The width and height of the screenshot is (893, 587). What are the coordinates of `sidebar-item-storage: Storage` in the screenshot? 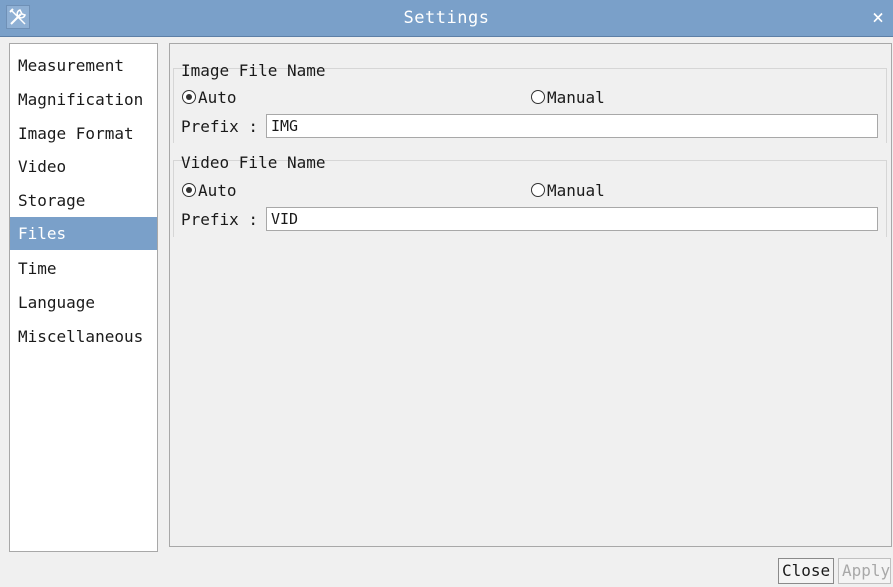 It's located at (83, 200).